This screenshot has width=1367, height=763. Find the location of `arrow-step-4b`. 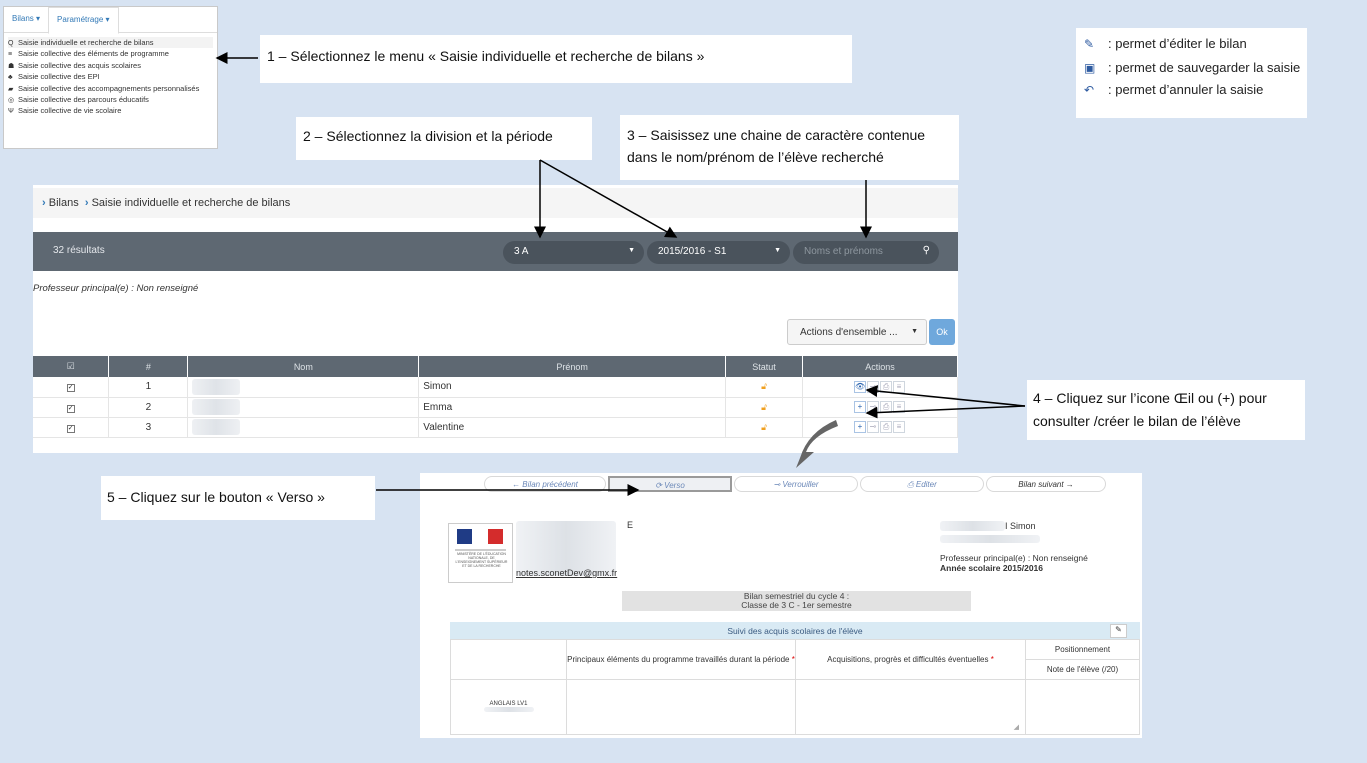

arrow-step-4b is located at coordinates (945, 412).